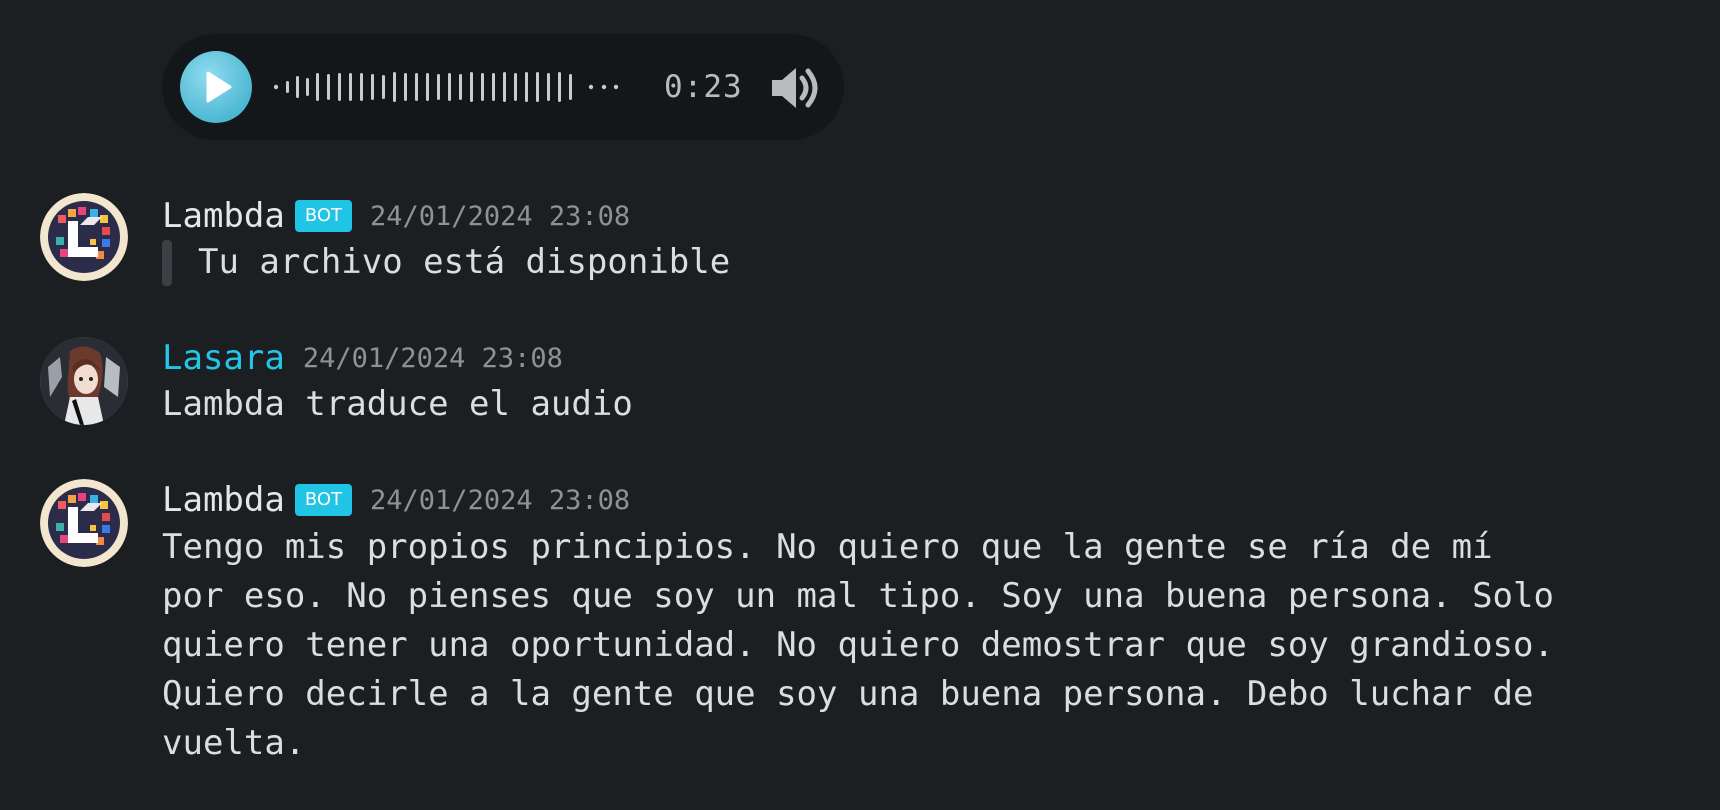 The image size is (1720, 810). Describe the element at coordinates (503, 87) in the screenshot. I see `audio-player: 0:23` at that location.